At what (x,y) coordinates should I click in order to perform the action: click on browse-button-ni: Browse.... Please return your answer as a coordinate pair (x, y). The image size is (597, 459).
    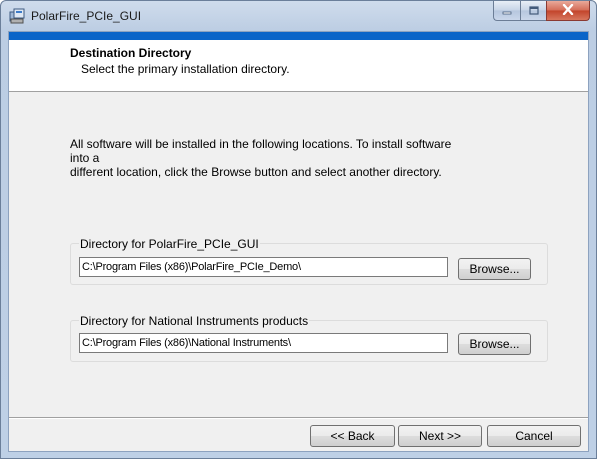
    Looking at the image, I should click on (494, 344).